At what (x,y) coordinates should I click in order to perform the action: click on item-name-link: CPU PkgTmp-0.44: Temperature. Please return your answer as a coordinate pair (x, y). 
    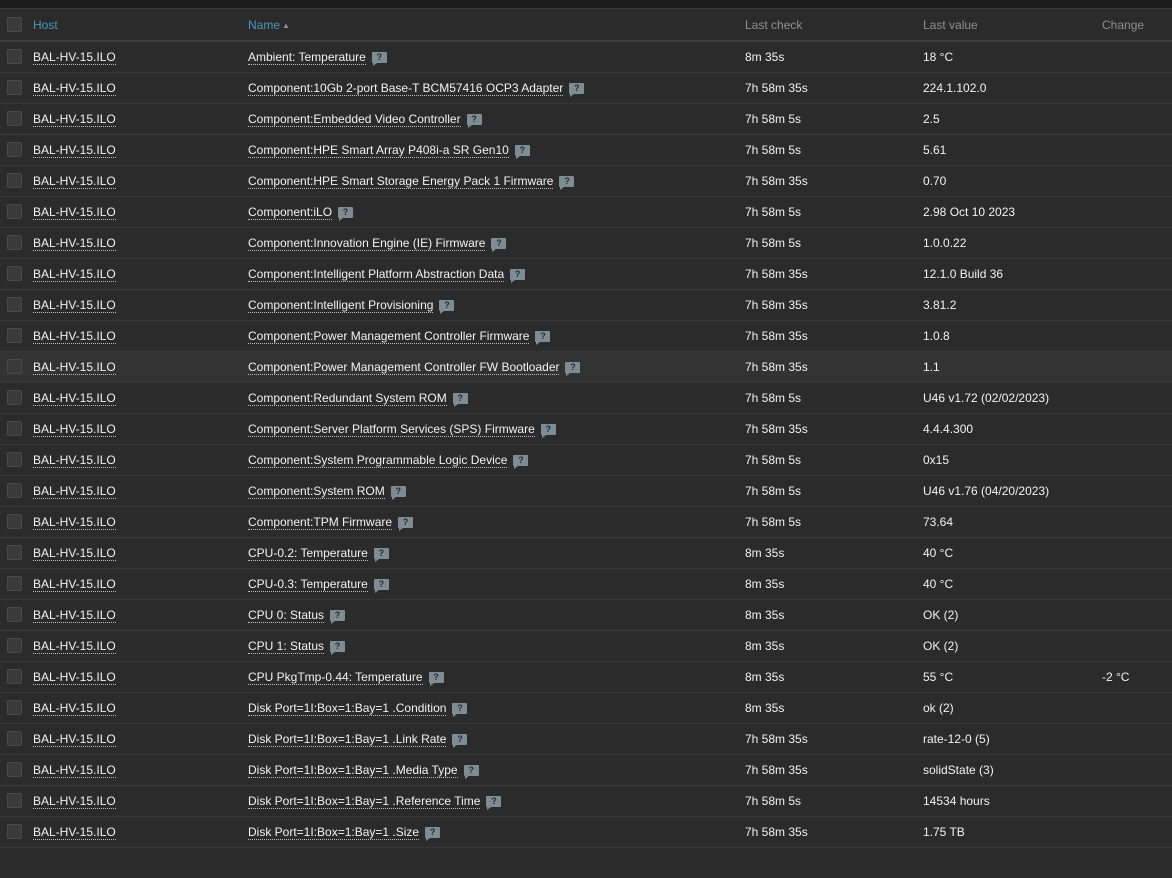
    Looking at the image, I should click on (335, 677).